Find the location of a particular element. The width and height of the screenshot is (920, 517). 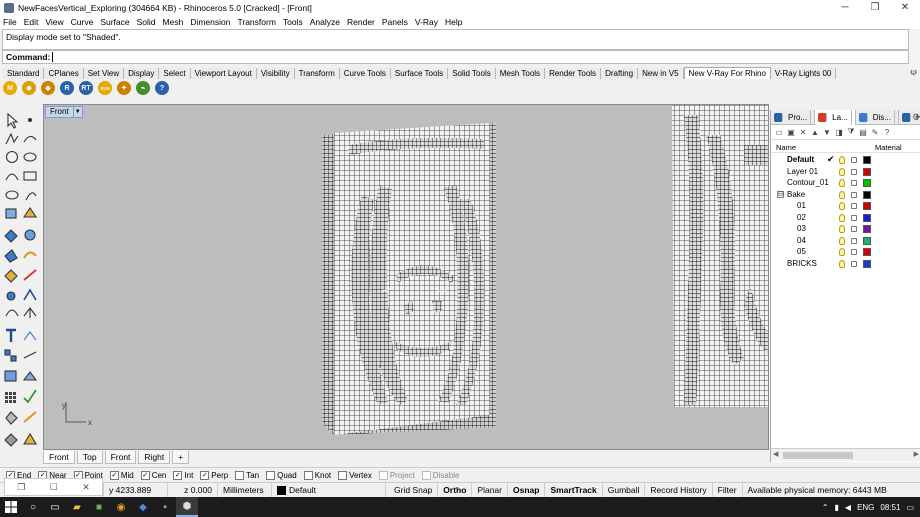

search-icon: ○ is located at coordinates (33, 507).